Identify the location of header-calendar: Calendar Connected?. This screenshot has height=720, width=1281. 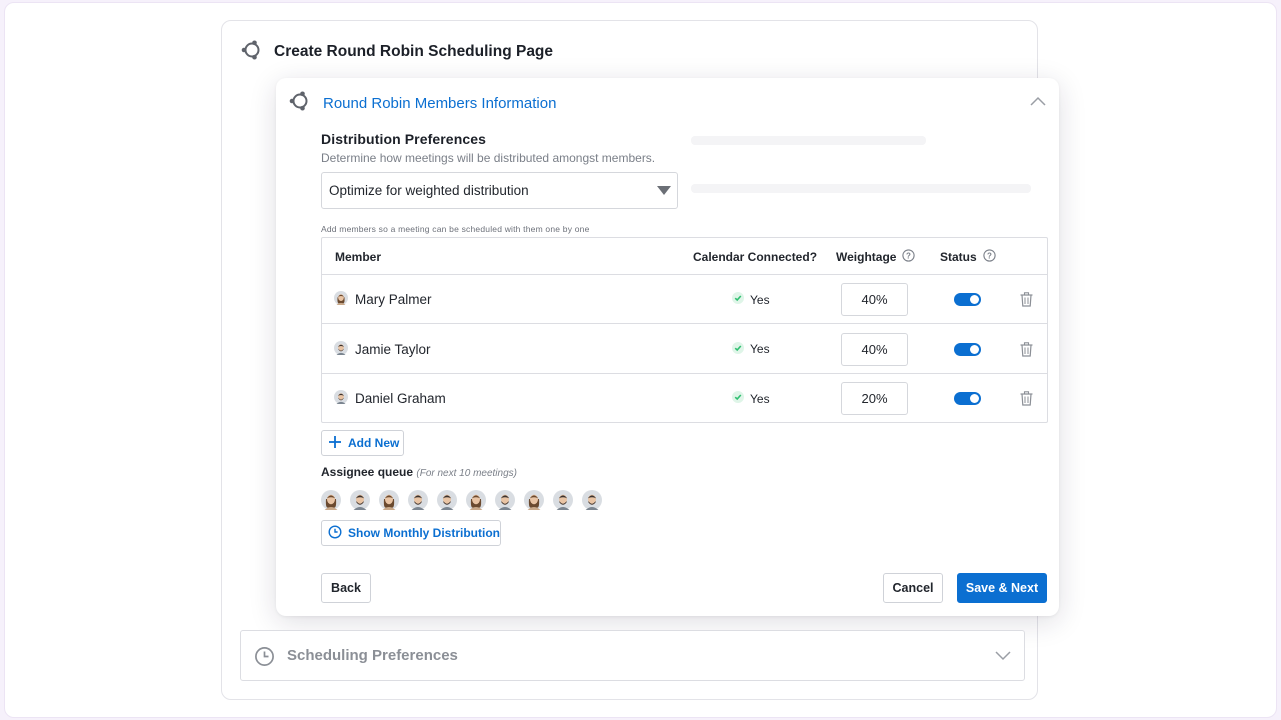
(755, 256).